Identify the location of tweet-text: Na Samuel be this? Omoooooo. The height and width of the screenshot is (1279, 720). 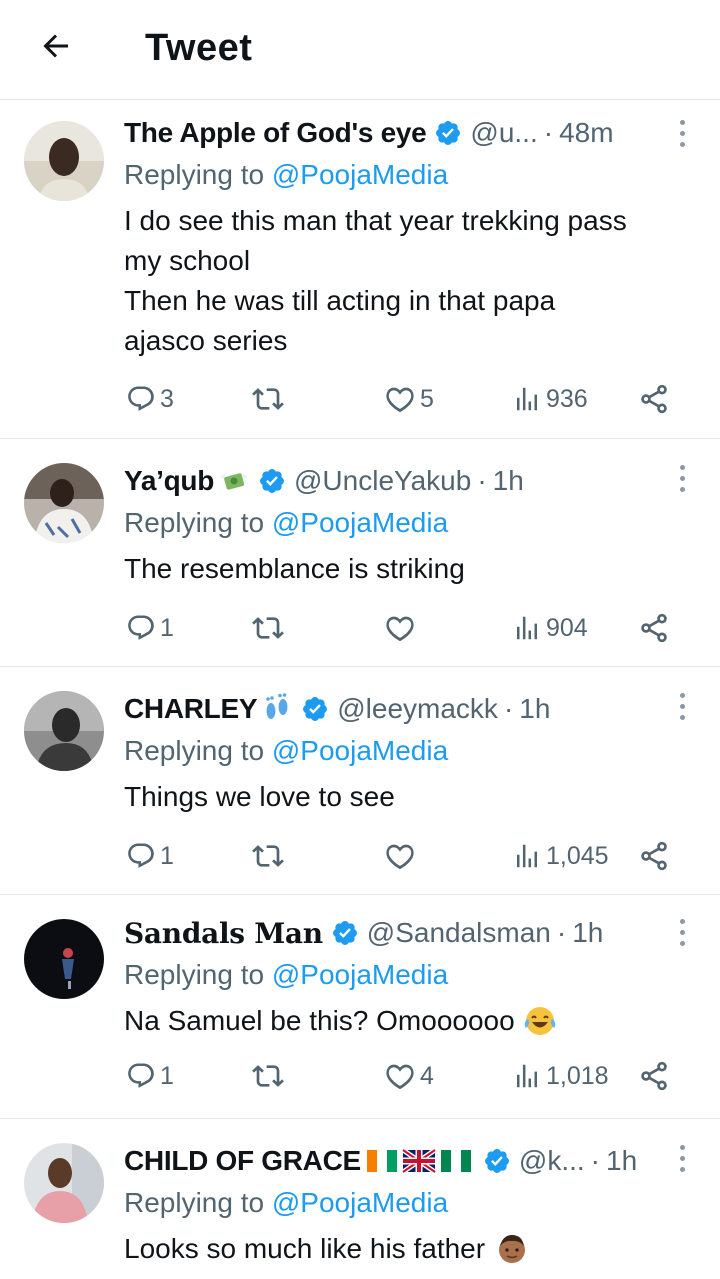
(410, 1021).